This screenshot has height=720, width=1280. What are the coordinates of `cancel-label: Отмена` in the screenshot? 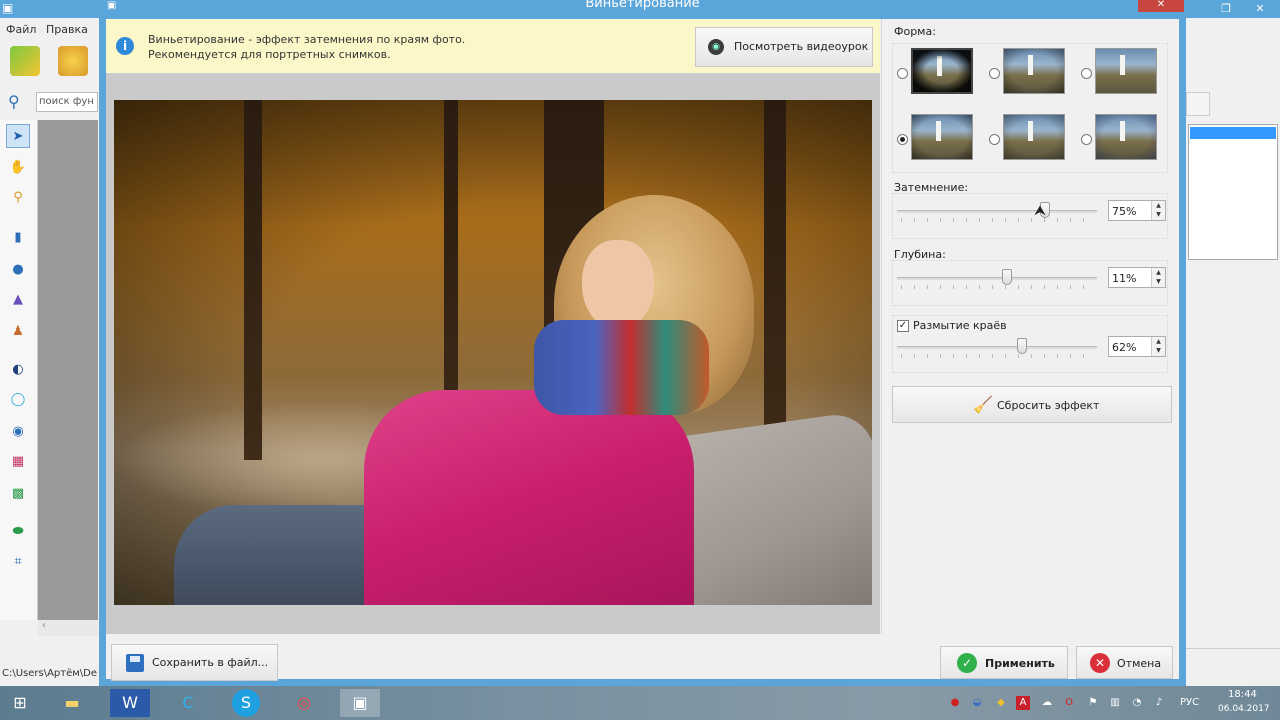 It's located at (1139, 663).